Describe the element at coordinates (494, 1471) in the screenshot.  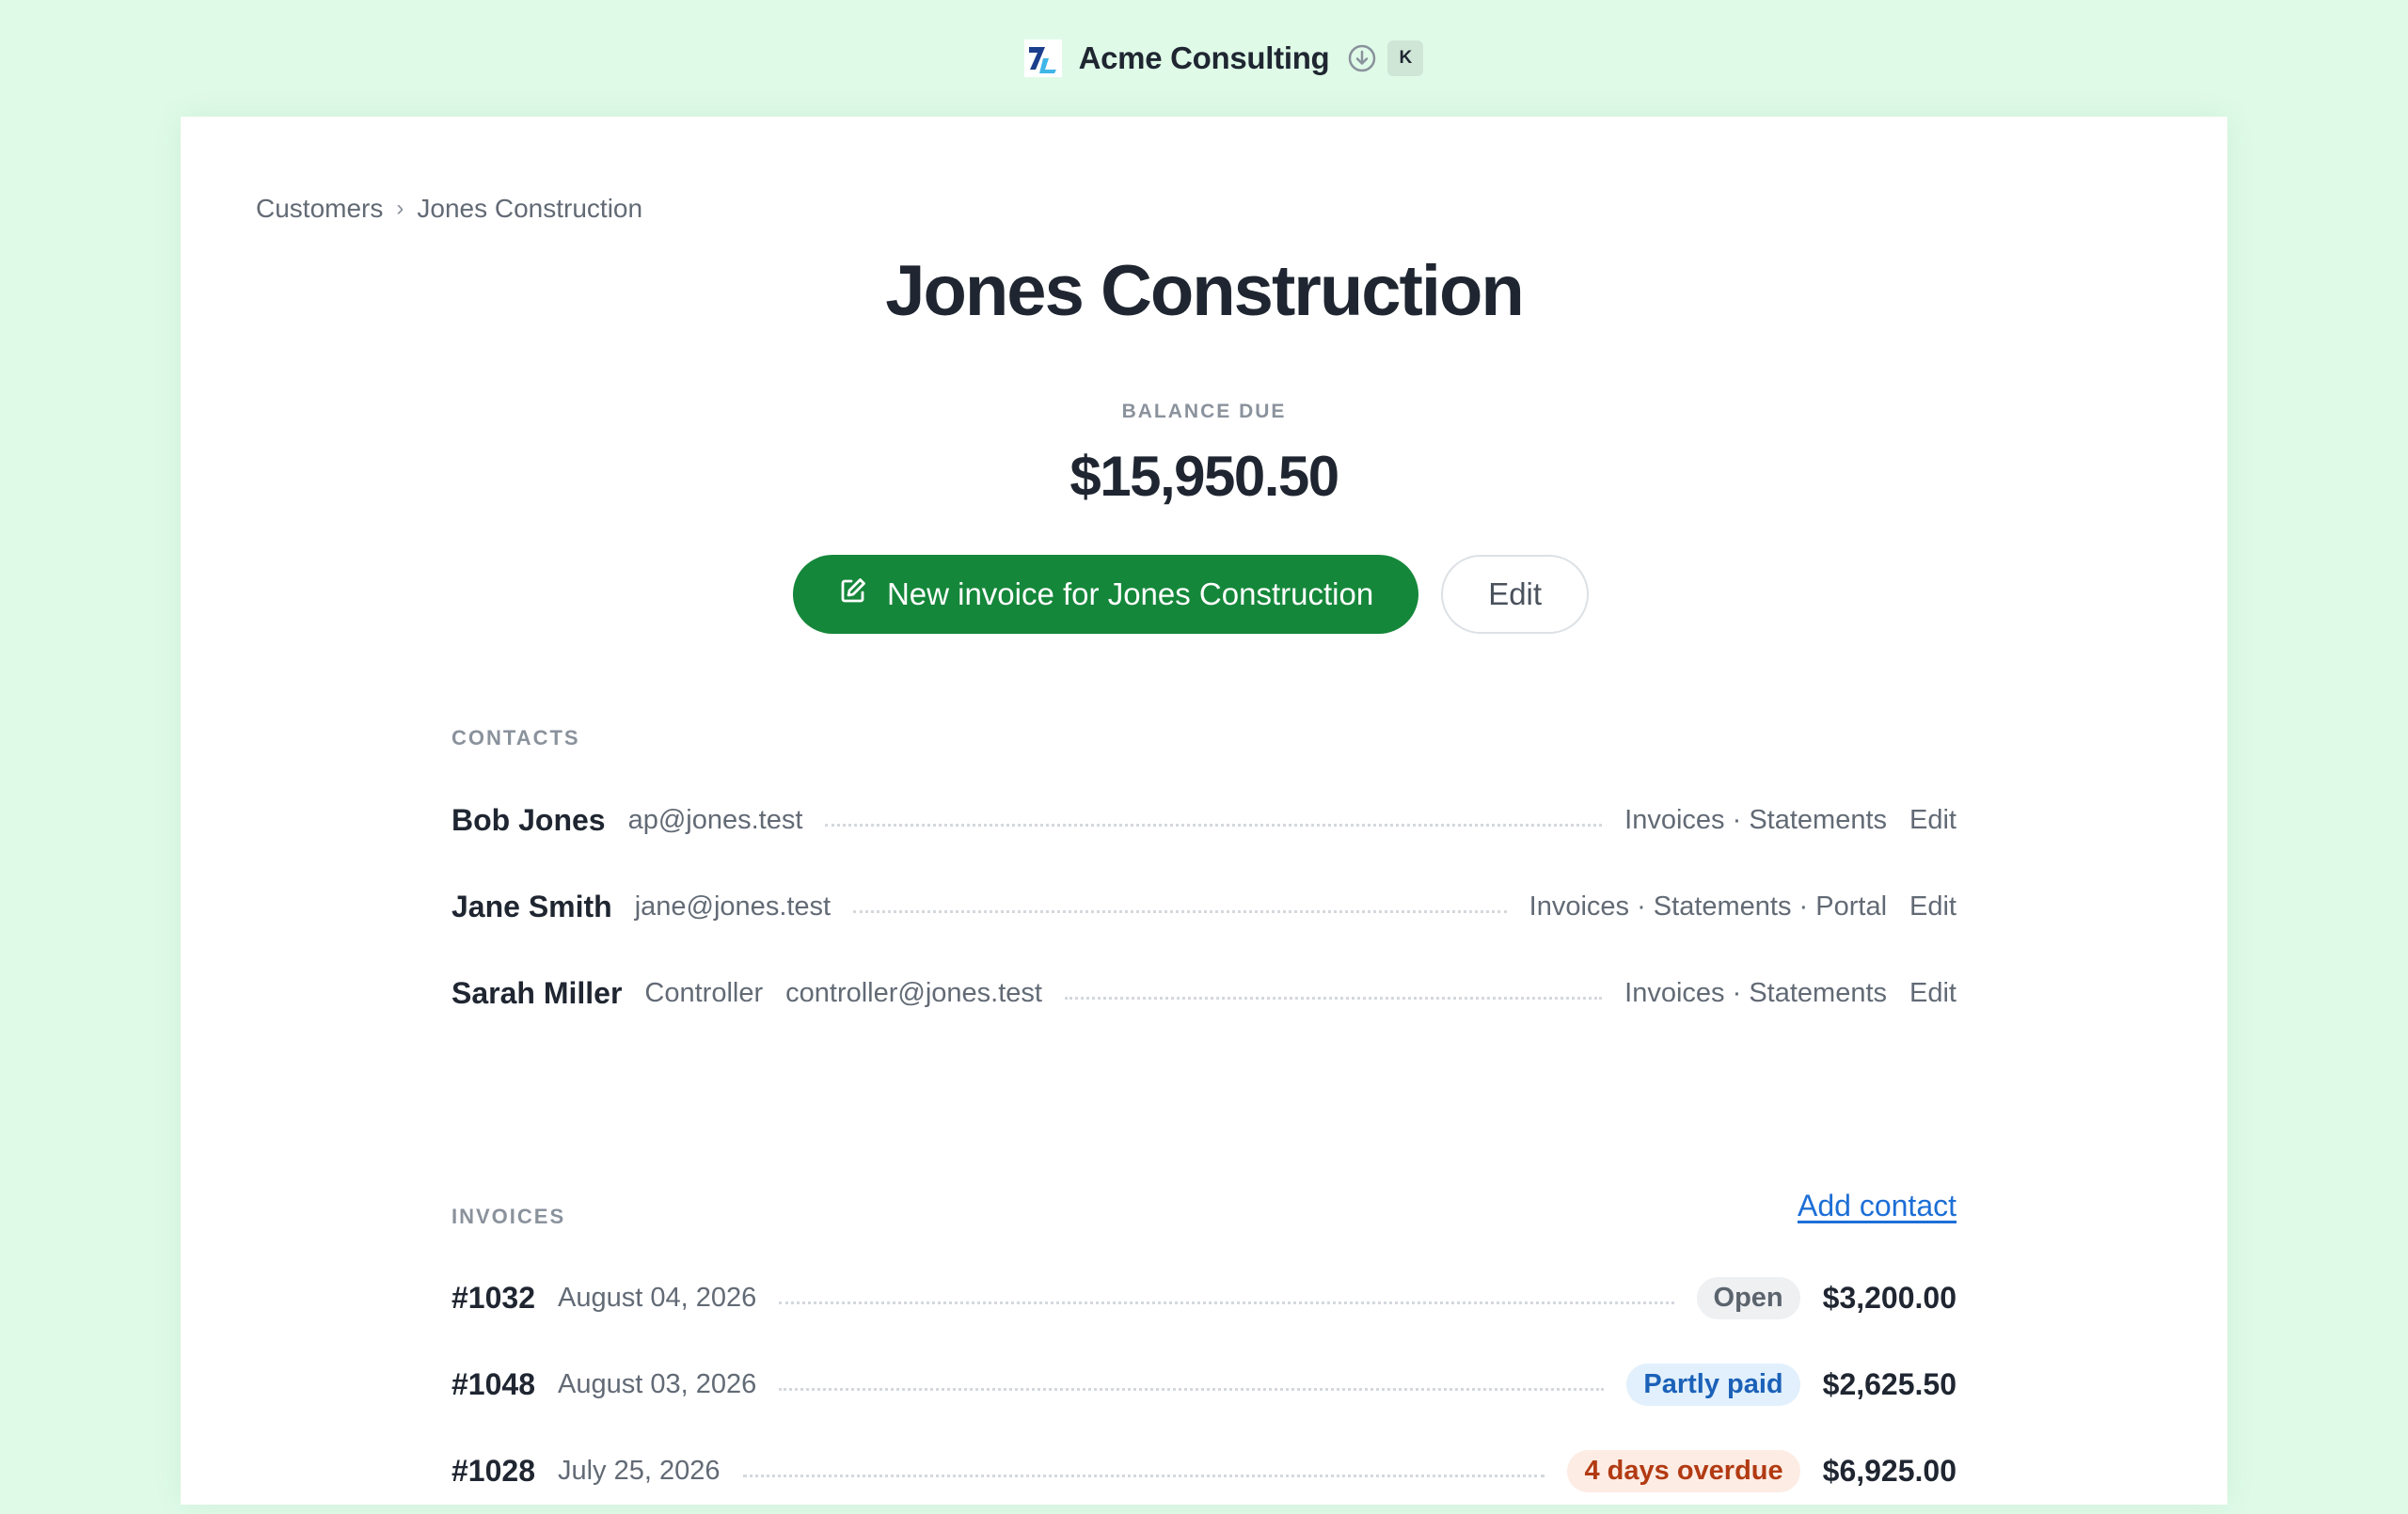
I see `invoice-number: #1028` at that location.